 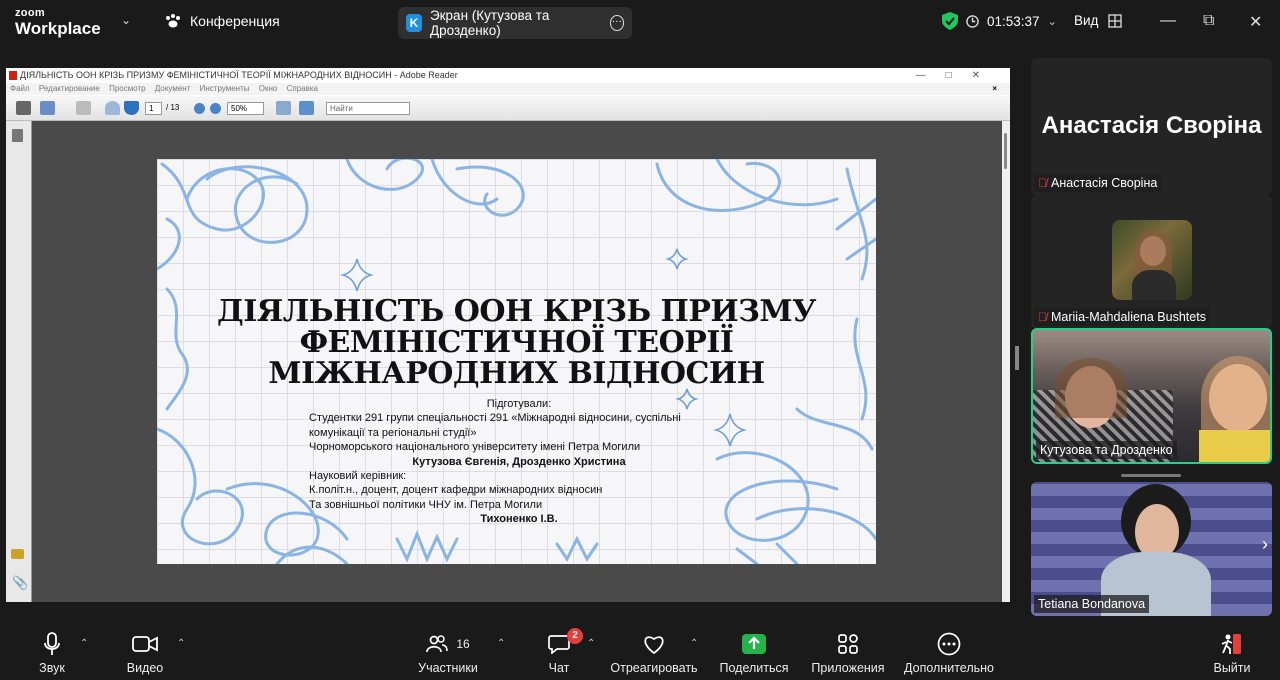 I want to click on video-tile: 🎙̸ Mariia-Mahdaliena Bushtets, so click(x=1151, y=262).